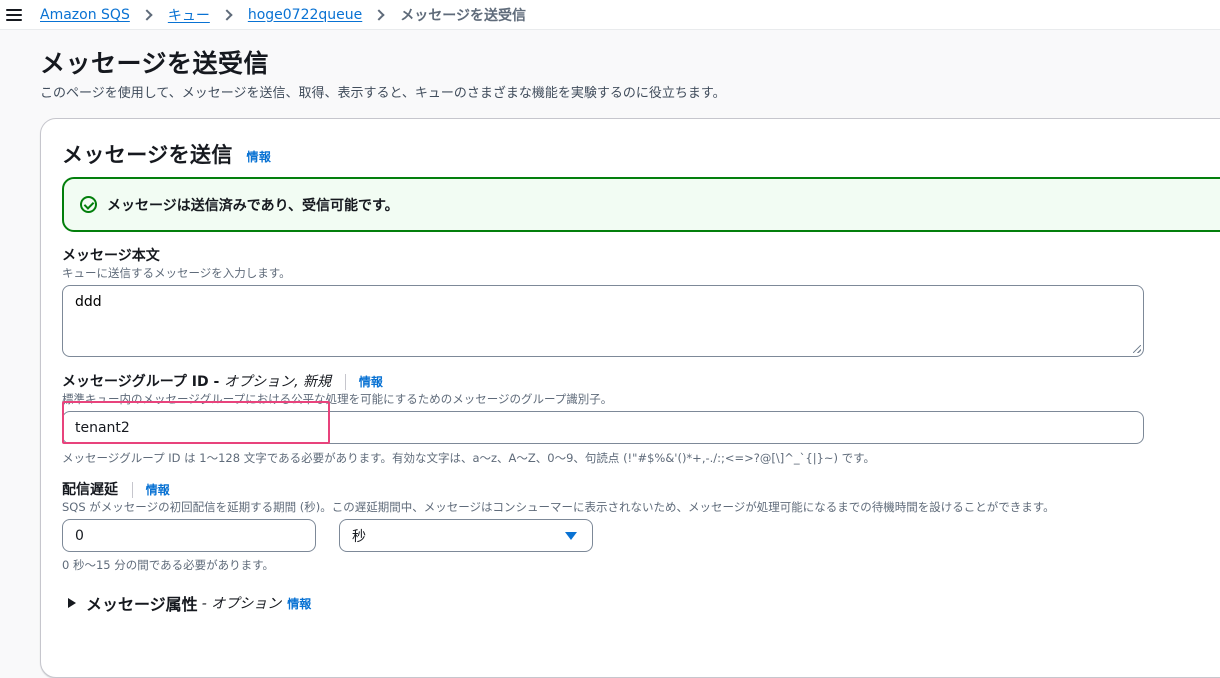  I want to click on message-attributes-optional: - オプション, so click(241, 604).